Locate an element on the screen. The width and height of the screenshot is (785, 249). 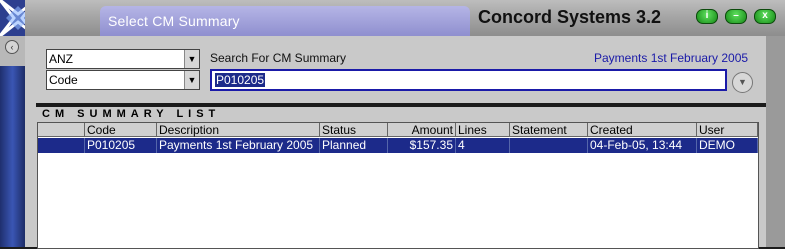
table-cell-created: 04-Feb-05, 13:44 is located at coordinates (642, 145).